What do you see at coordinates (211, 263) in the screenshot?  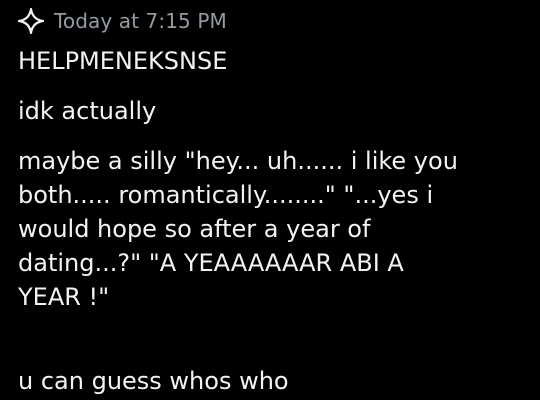 I see `message-paragraph-line: dating...?" "A YEAAAAAAR ABI A` at bounding box center [211, 263].